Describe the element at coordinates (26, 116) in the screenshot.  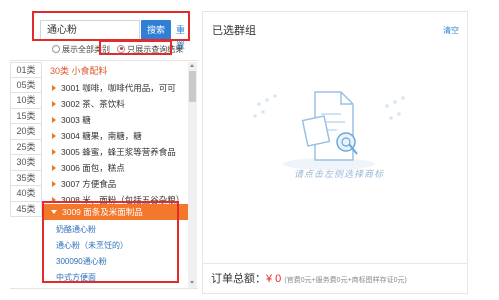
I see `class-item: 15类` at that location.